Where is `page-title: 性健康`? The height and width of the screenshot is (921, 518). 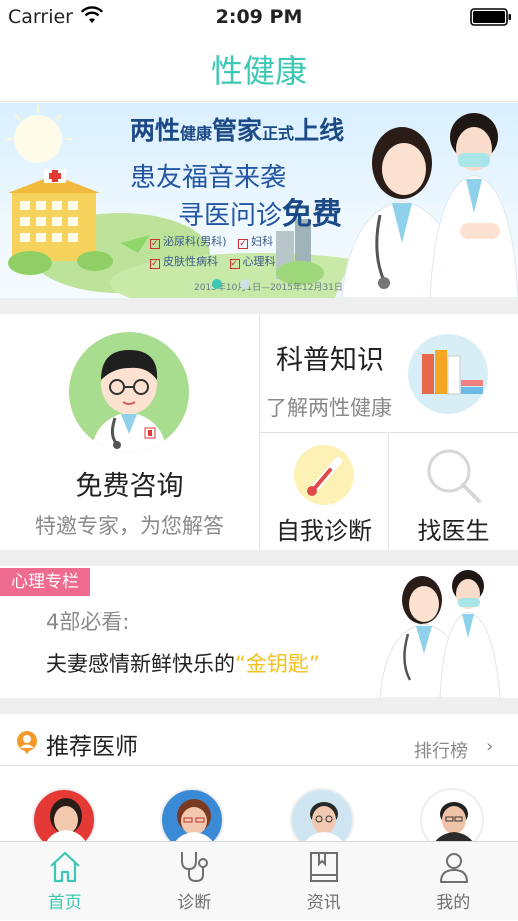
page-title: 性健康 is located at coordinates (259, 69).